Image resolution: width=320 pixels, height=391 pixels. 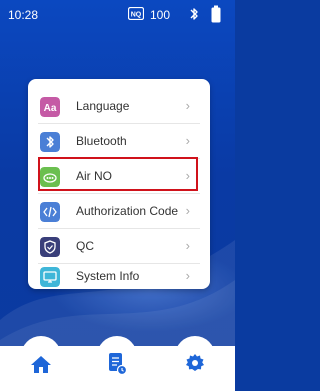 I want to click on system-info-icon, so click(x=50, y=277).